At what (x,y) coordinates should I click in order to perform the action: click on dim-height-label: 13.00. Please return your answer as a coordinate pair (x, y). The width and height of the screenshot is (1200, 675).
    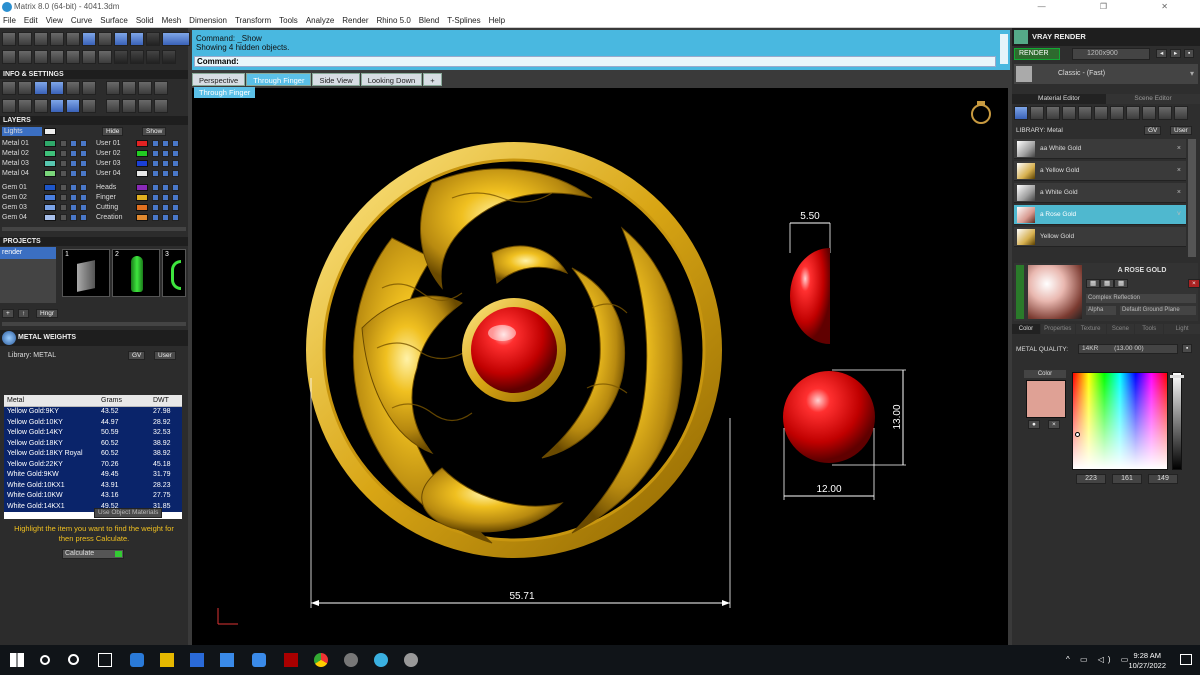
    Looking at the image, I should click on (897, 416).